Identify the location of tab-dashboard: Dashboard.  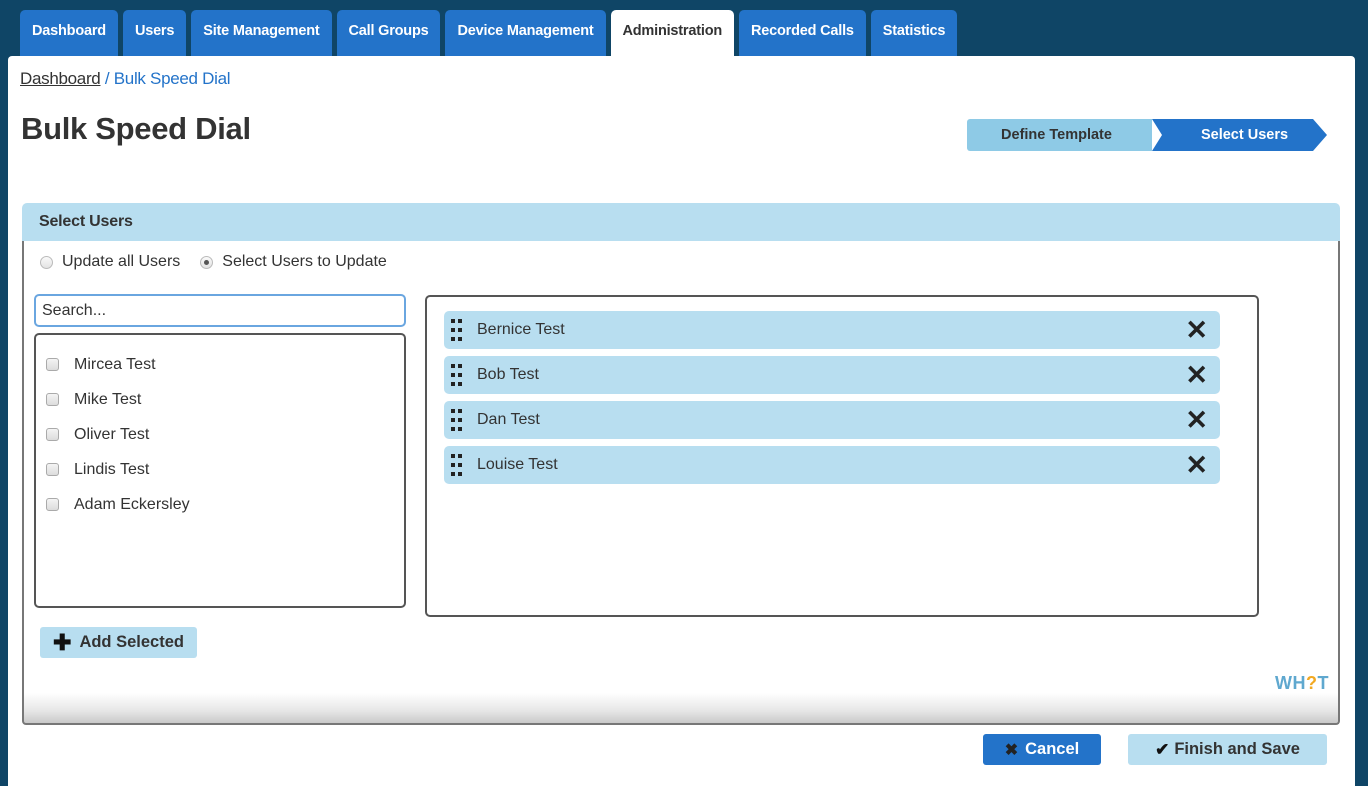
(69, 33).